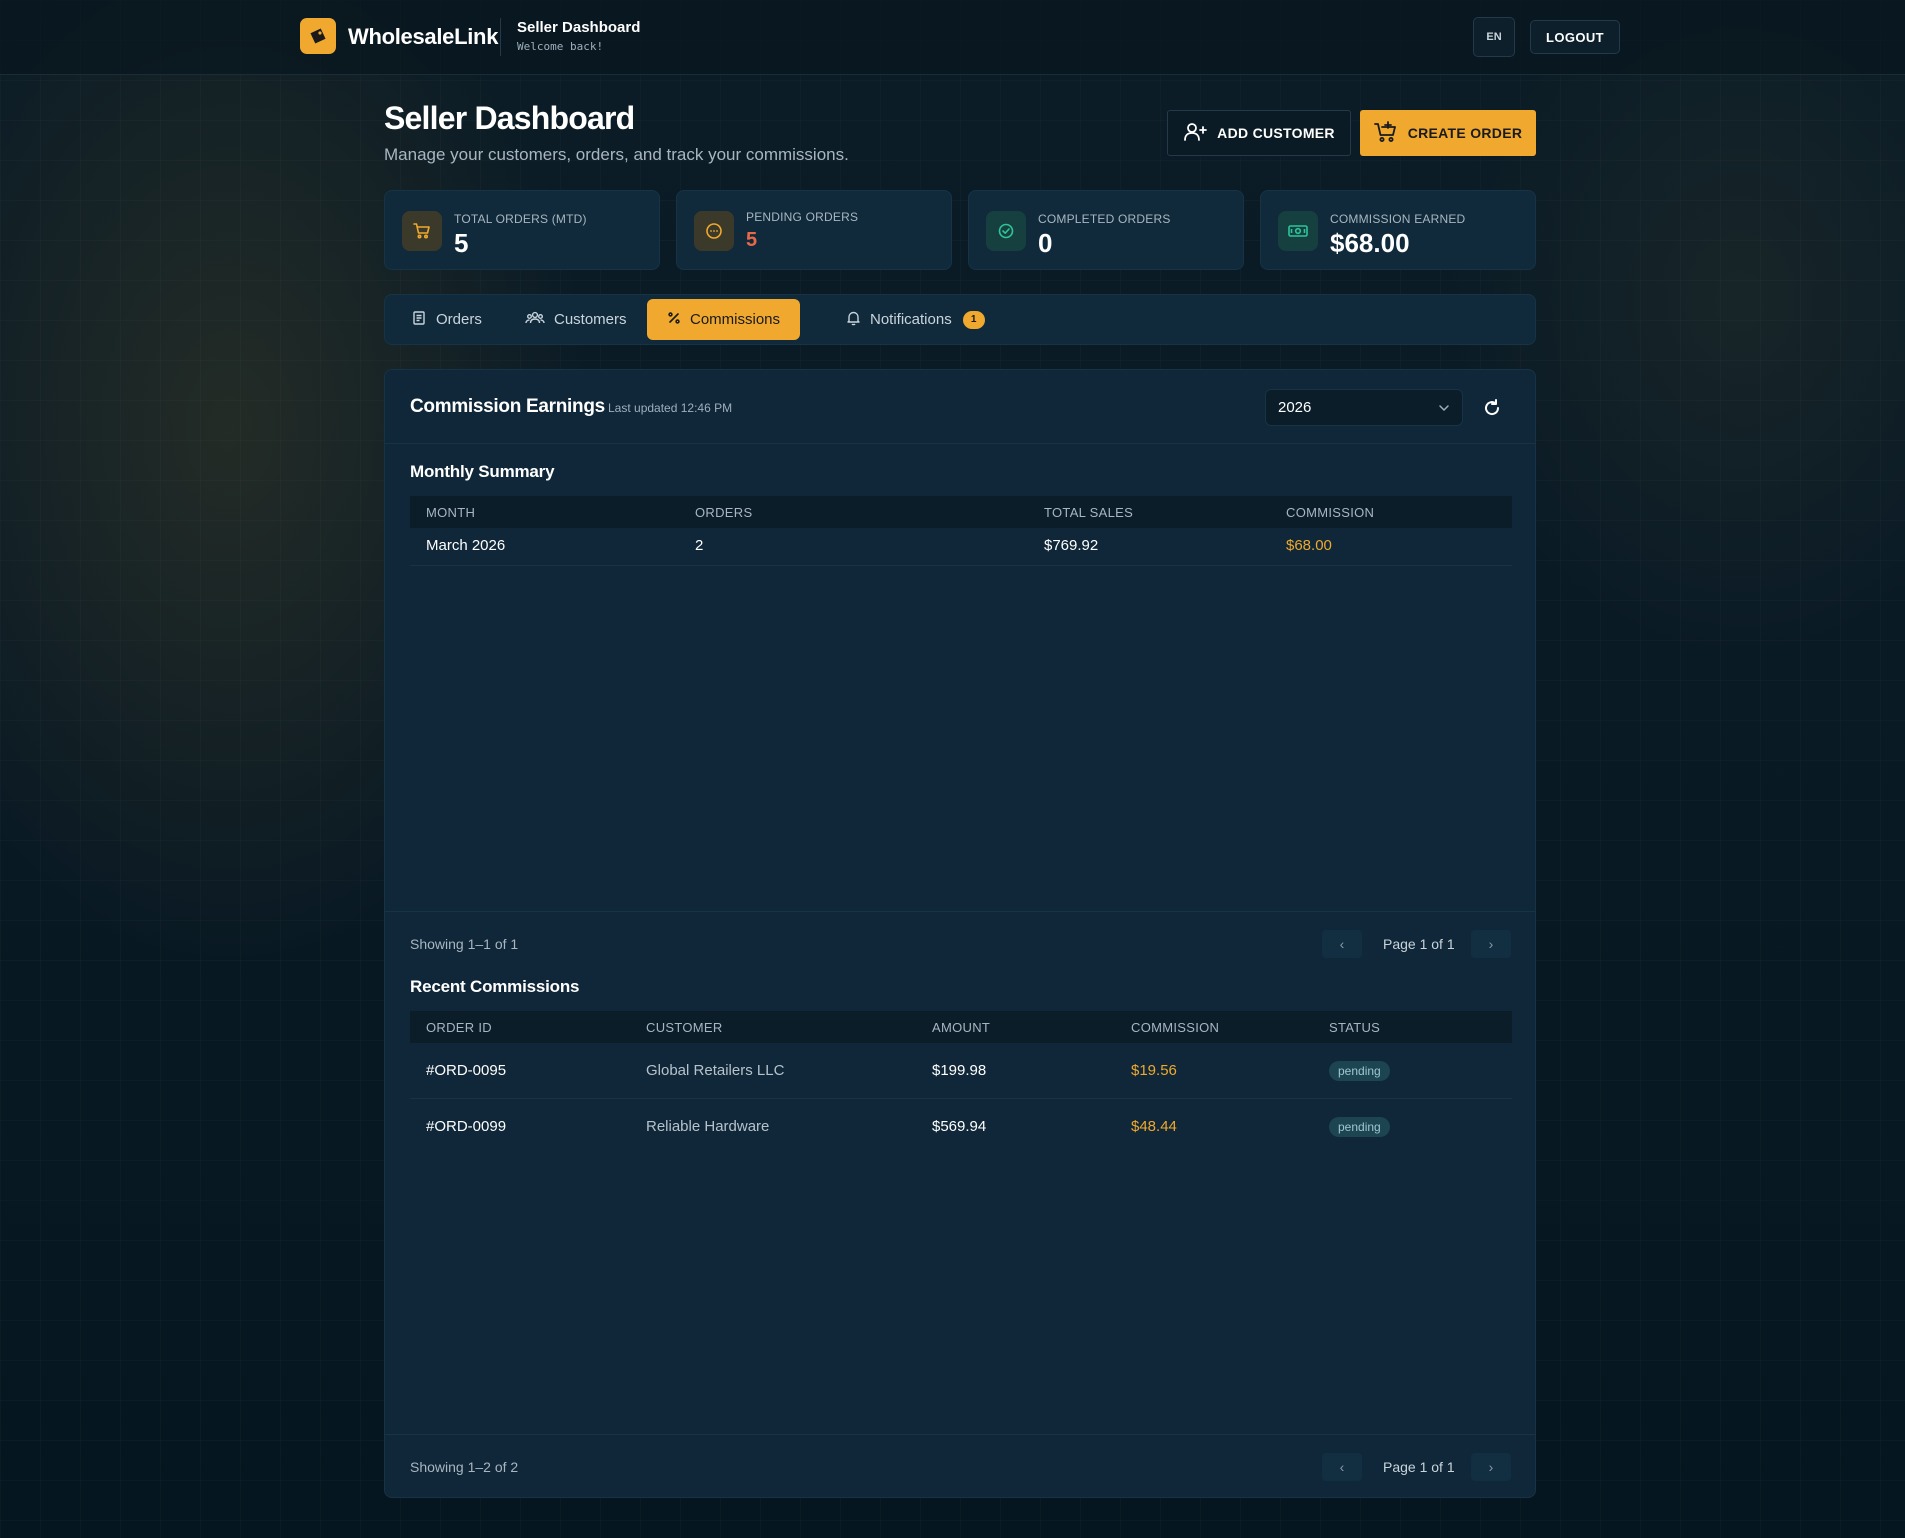  What do you see at coordinates (1276, 133) in the screenshot?
I see `add-customer-label: ADD CUSTOMER` at bounding box center [1276, 133].